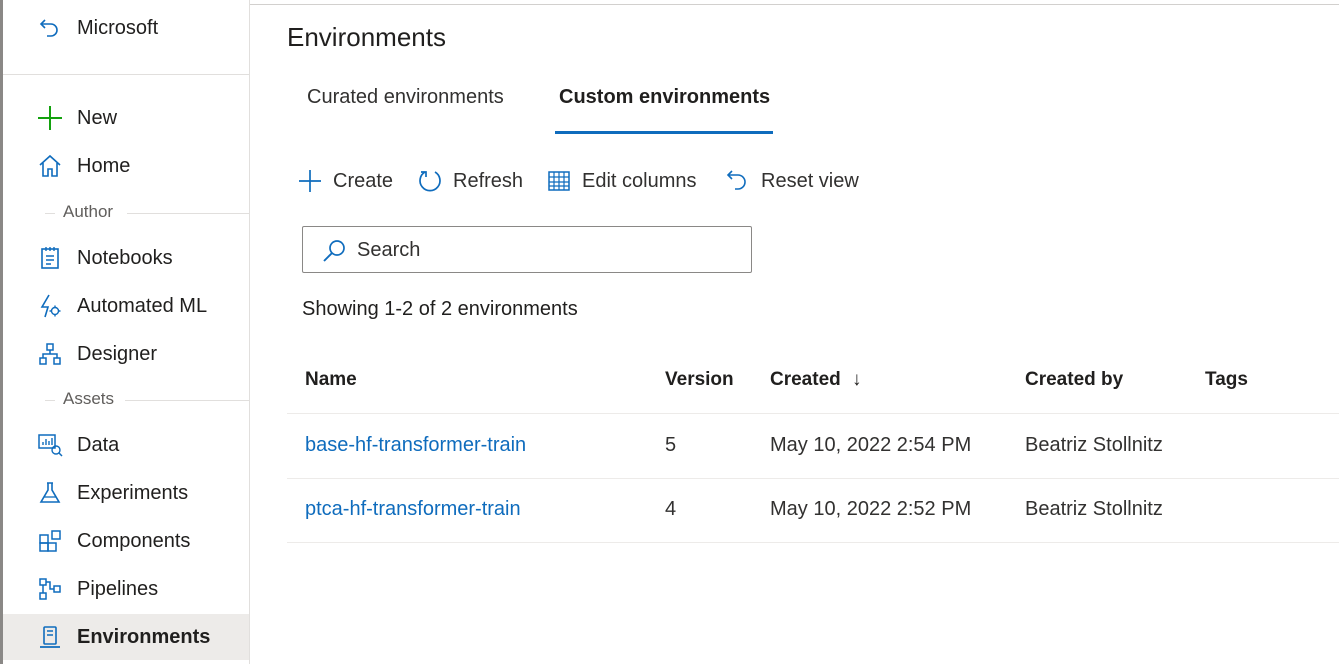 The width and height of the screenshot is (1339, 664). What do you see at coordinates (126, 445) in the screenshot?
I see `sidebar-item-data: Data` at bounding box center [126, 445].